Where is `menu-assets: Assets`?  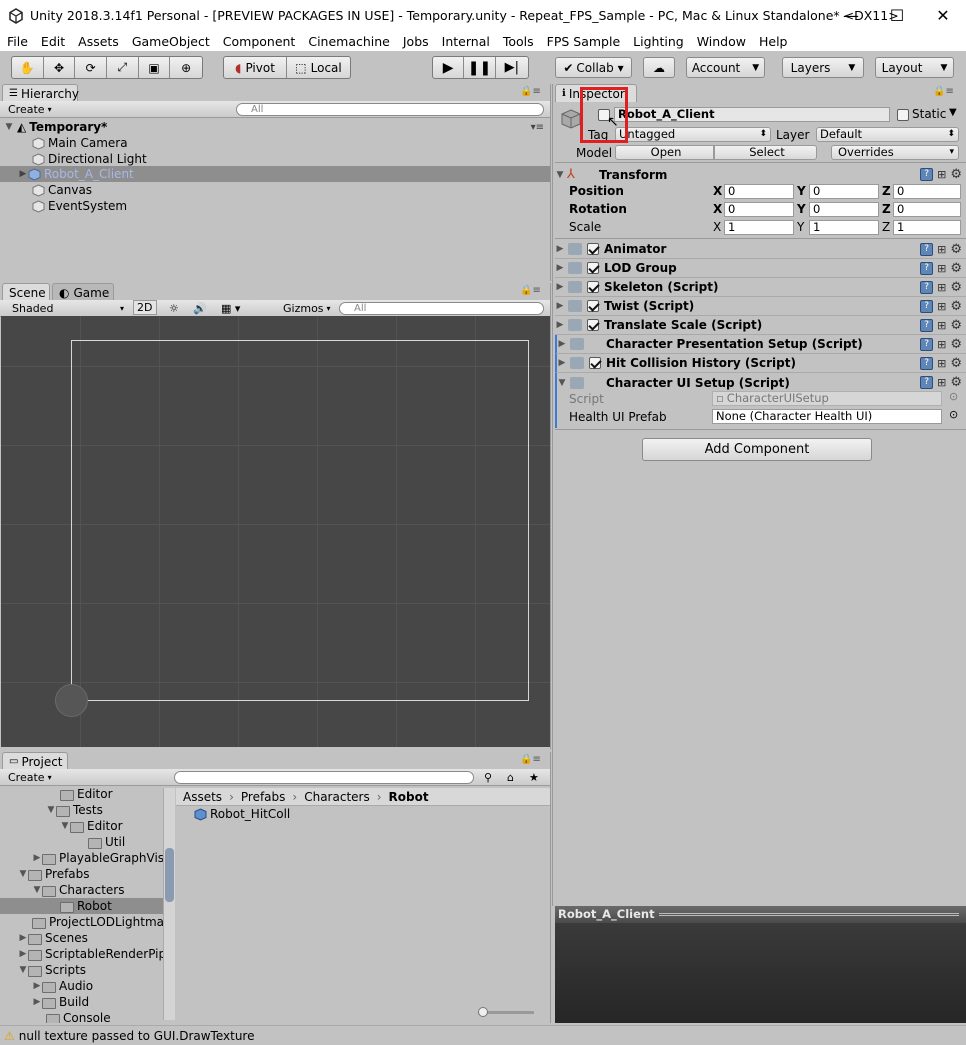 menu-assets: Assets is located at coordinates (98, 41).